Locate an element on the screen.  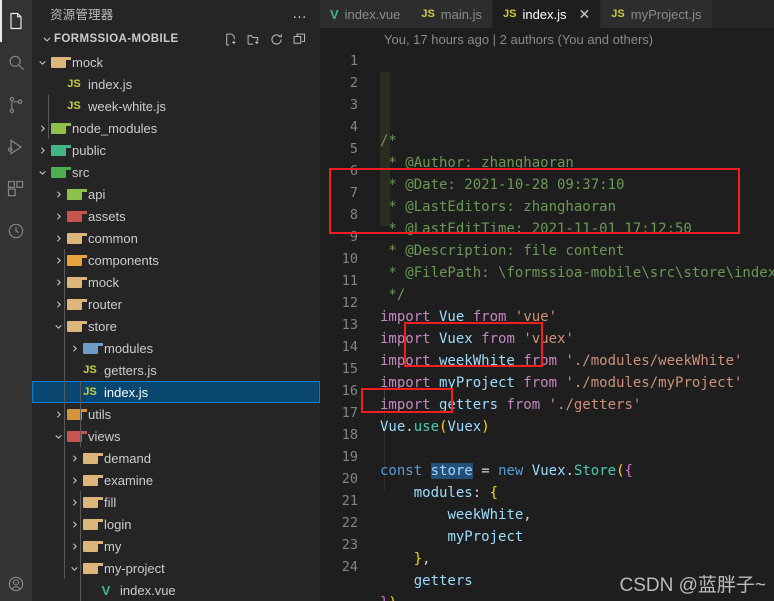
tree-item-store: store is located at coordinates (176, 326).